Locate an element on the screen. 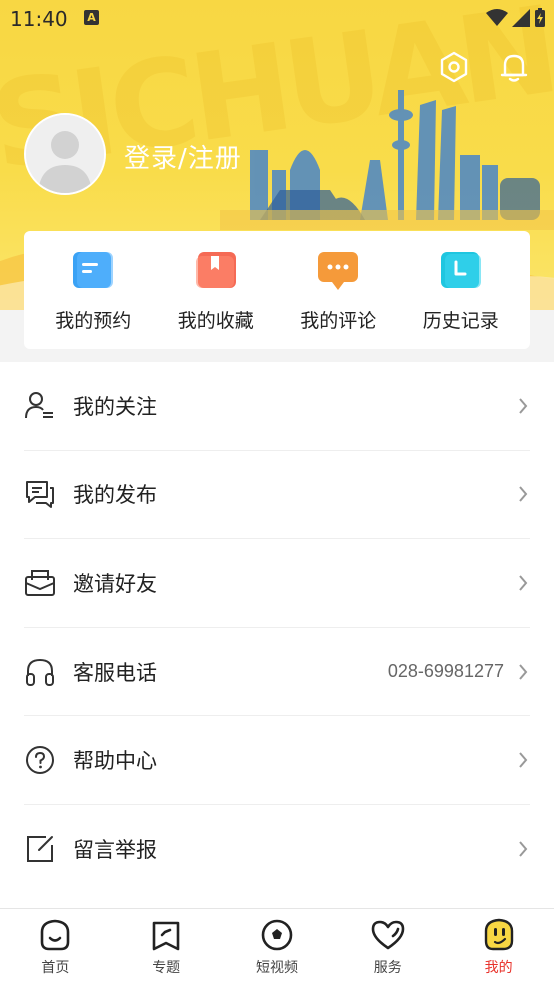 The height and width of the screenshot is (984, 554). menu-label: 留言举报 is located at coordinates (115, 850).